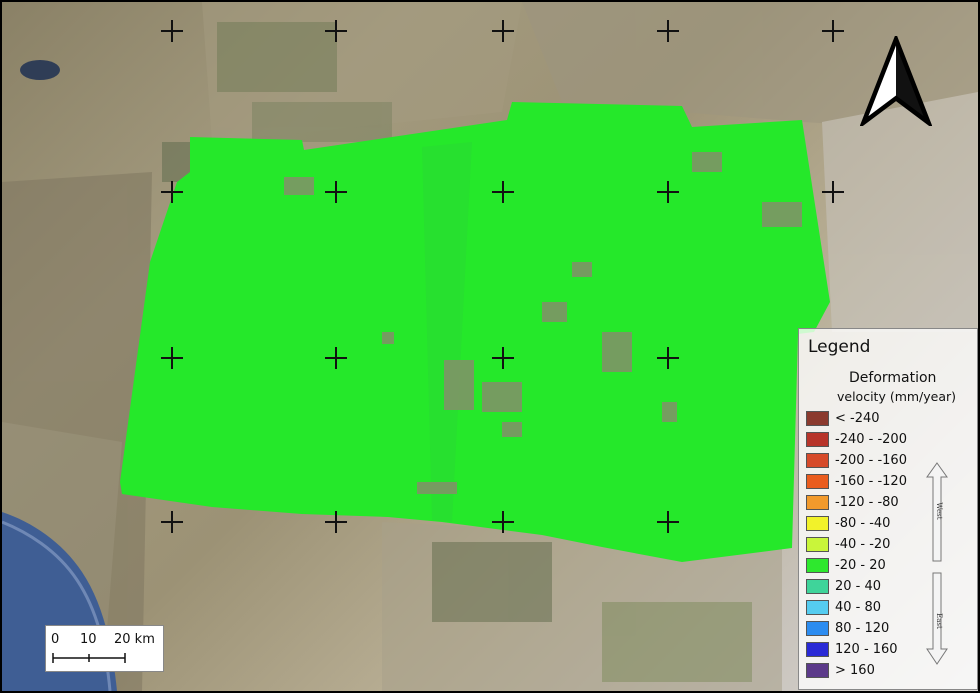 This screenshot has width=980, height=693. I want to click on direction-label-west: West, so click(939, 510).